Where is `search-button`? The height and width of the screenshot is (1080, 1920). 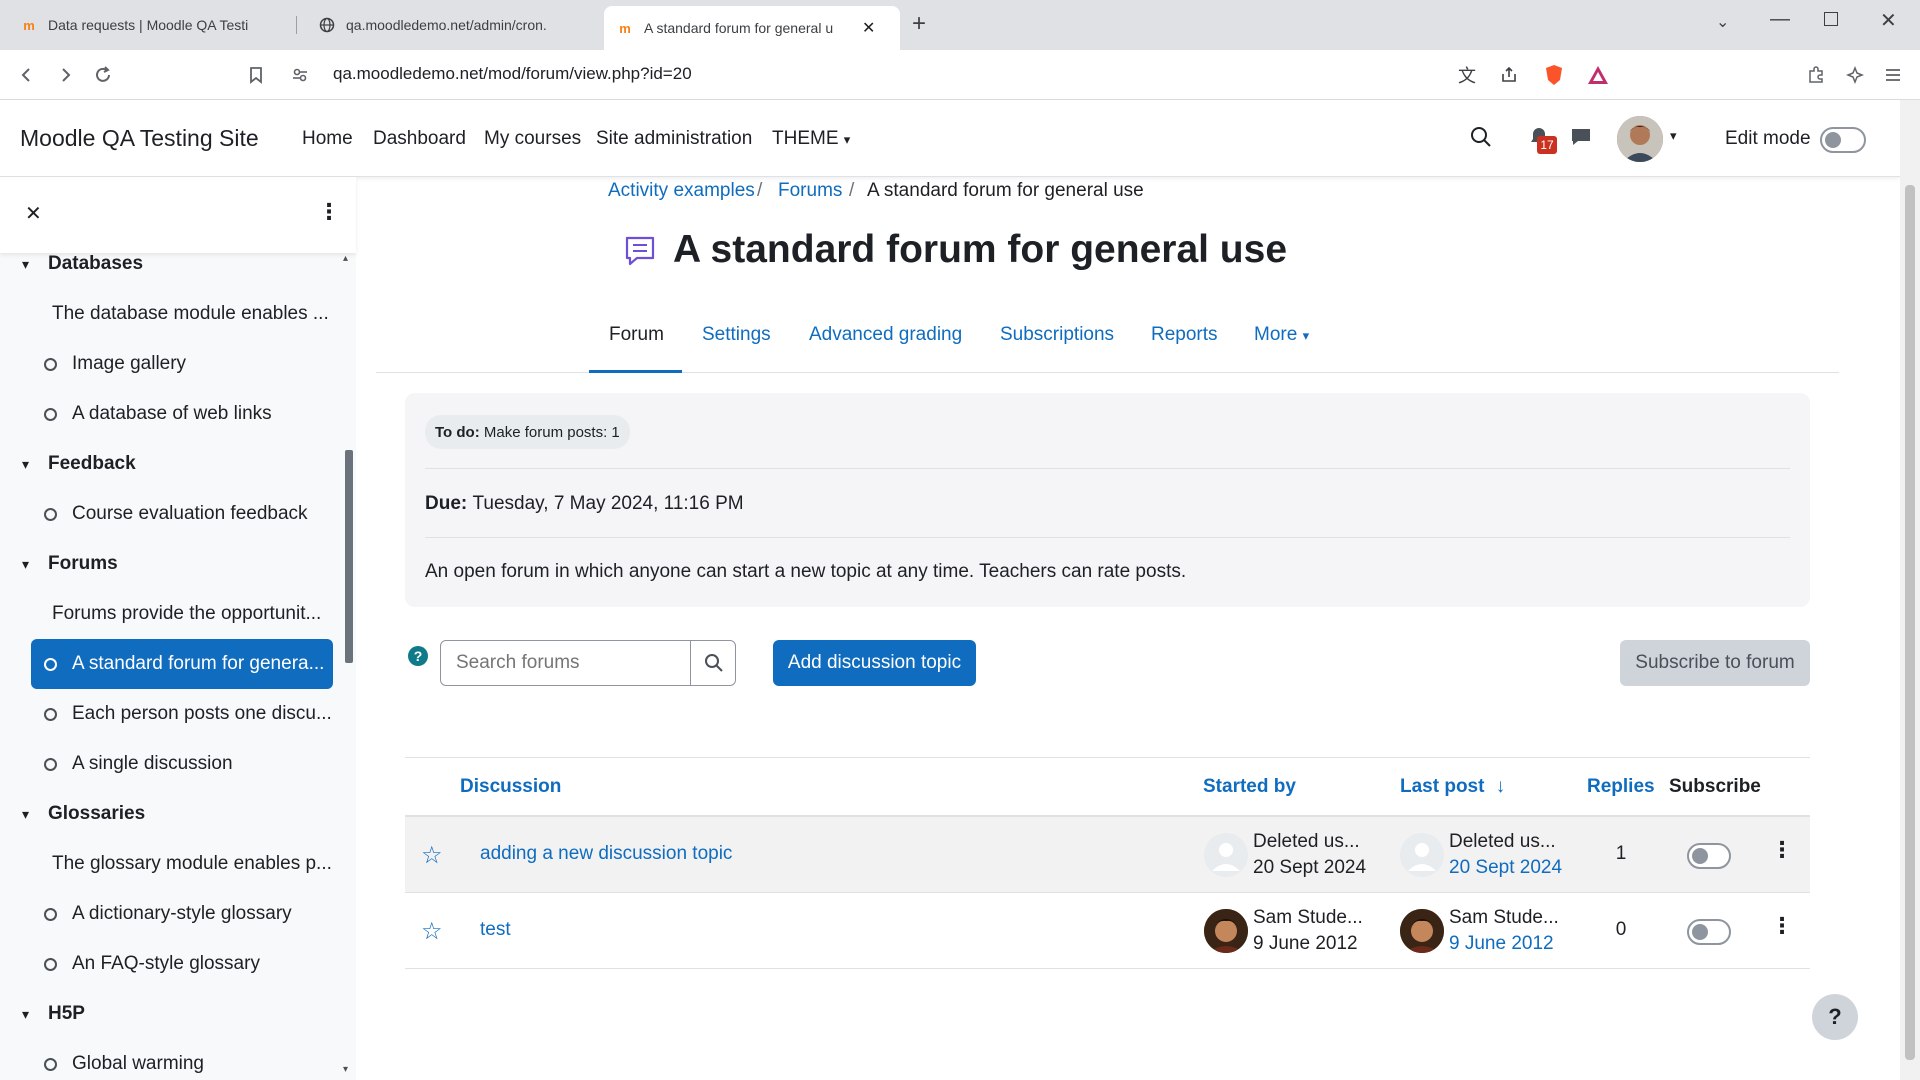 search-button is located at coordinates (713, 663).